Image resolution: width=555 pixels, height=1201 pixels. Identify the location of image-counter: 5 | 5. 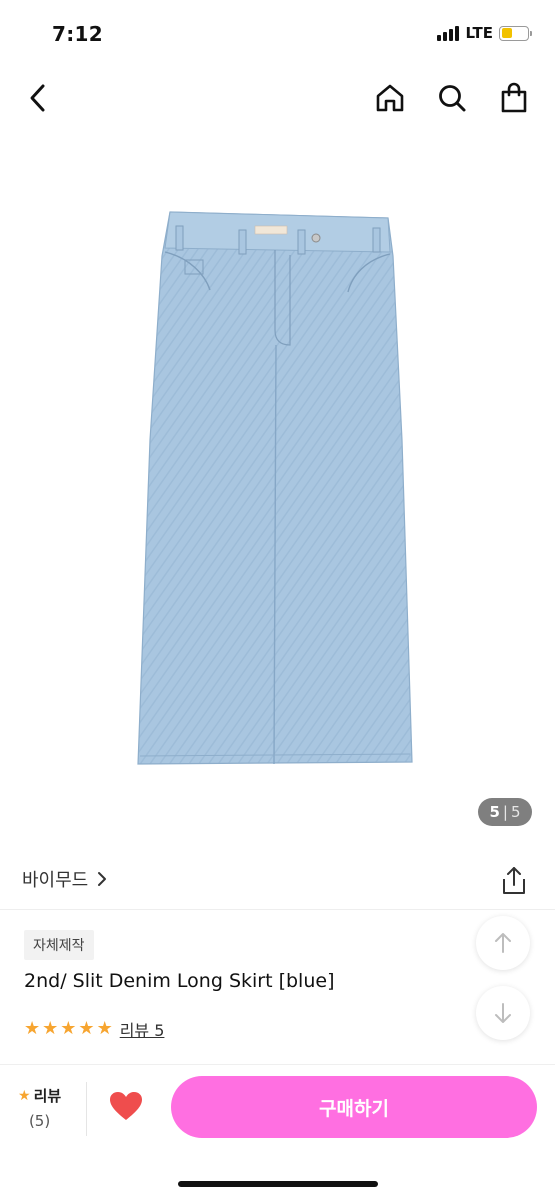
(505, 812).